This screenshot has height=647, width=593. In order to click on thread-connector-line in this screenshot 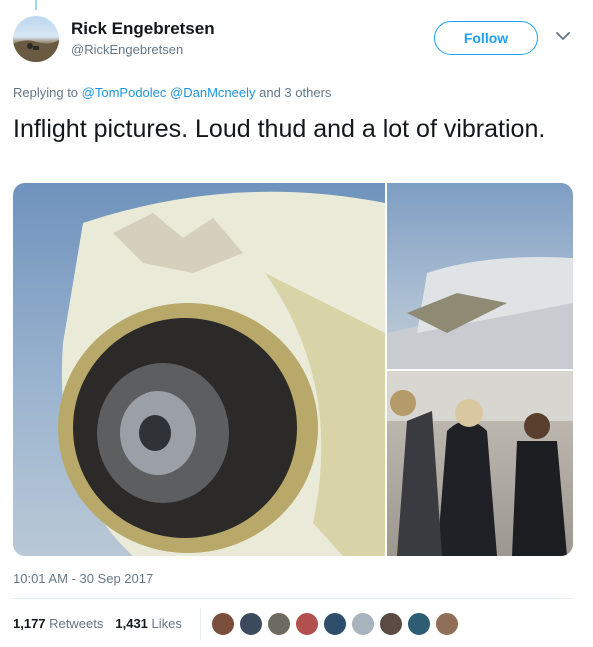, I will do `click(36, 5)`.